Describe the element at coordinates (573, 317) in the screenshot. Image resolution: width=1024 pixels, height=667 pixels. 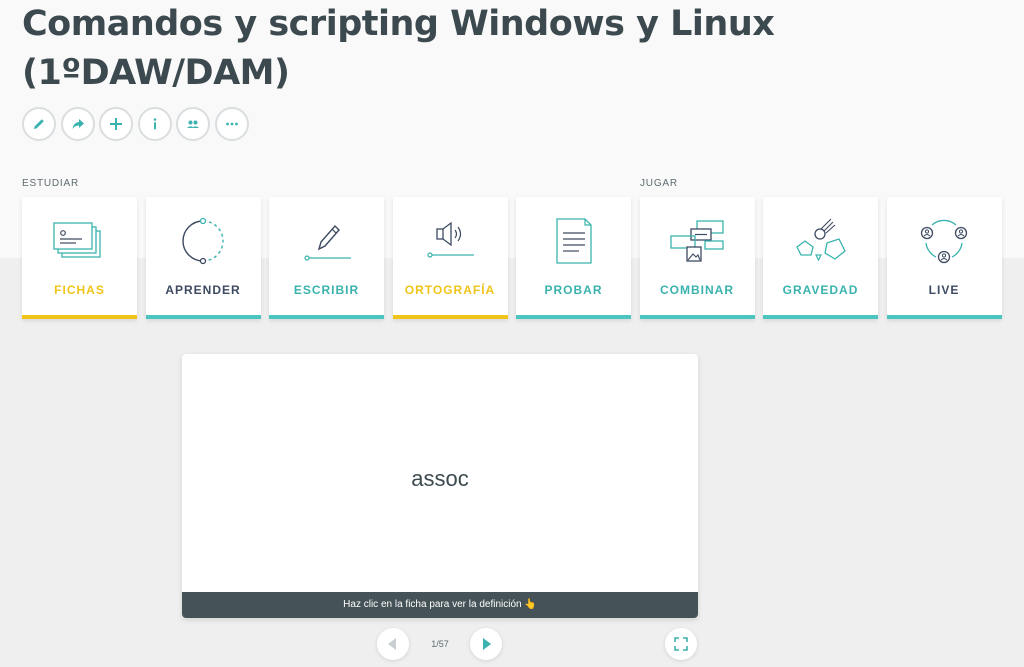
I see `mode-test-bar` at that location.